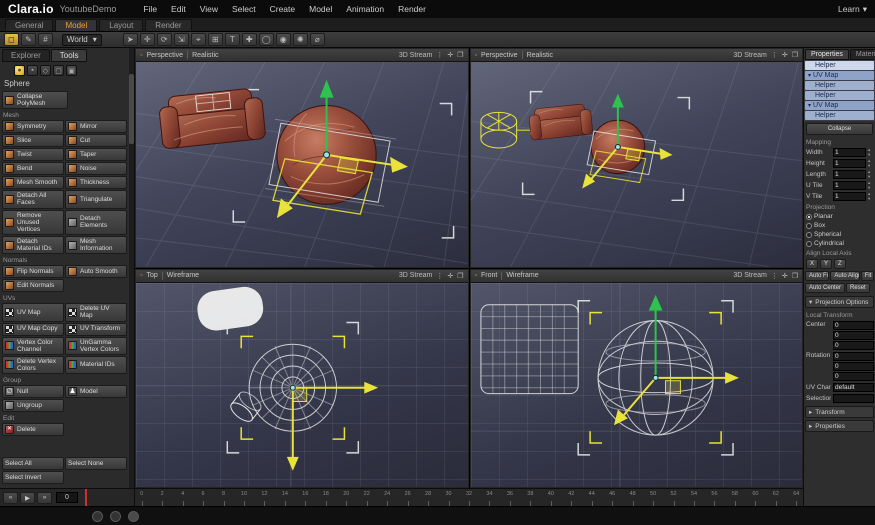  What do you see at coordinates (827, 54) in the screenshot?
I see `tab-properties: Properties` at bounding box center [827, 54].